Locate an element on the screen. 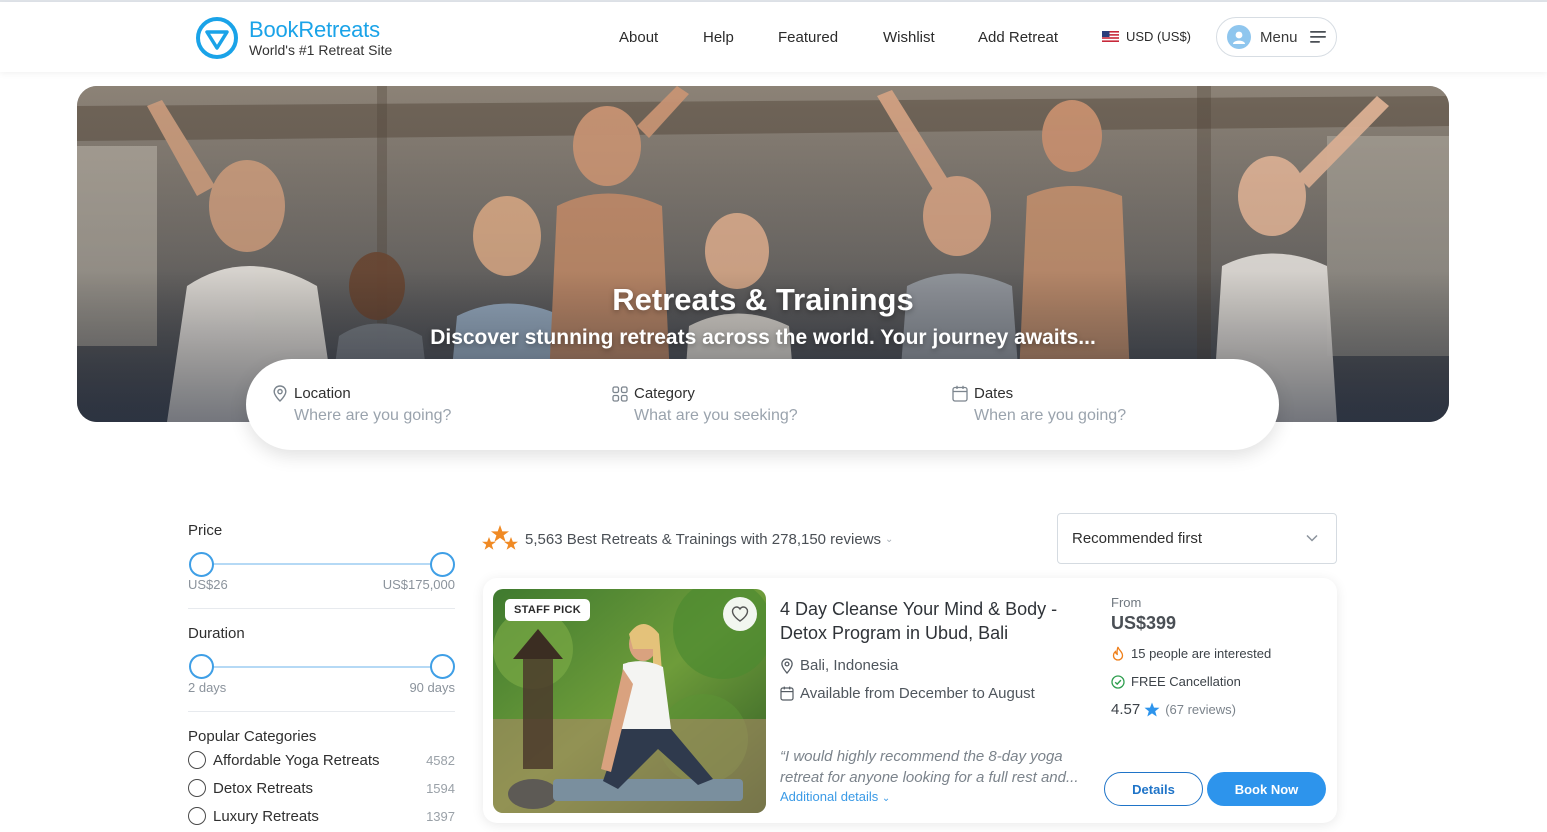 This screenshot has height=832, width=1547. location-label: Location is located at coordinates (322, 393).